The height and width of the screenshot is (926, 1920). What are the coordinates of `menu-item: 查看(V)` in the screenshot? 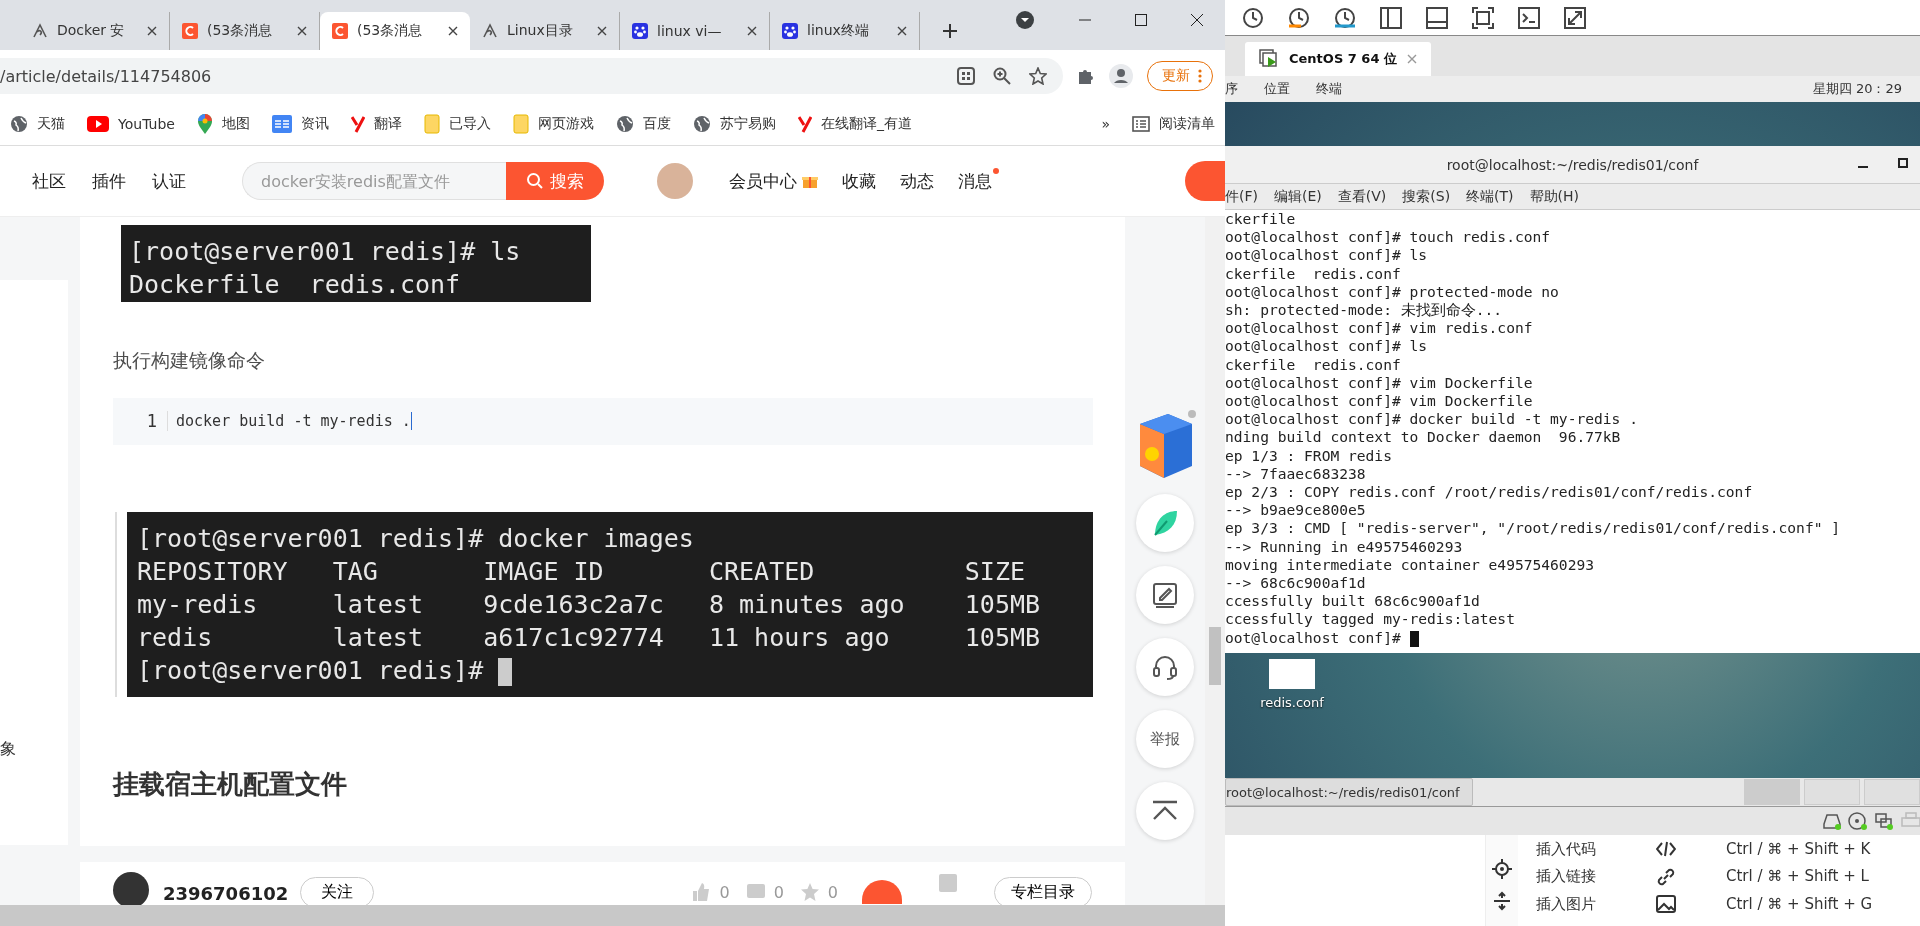 It's located at (1362, 196).